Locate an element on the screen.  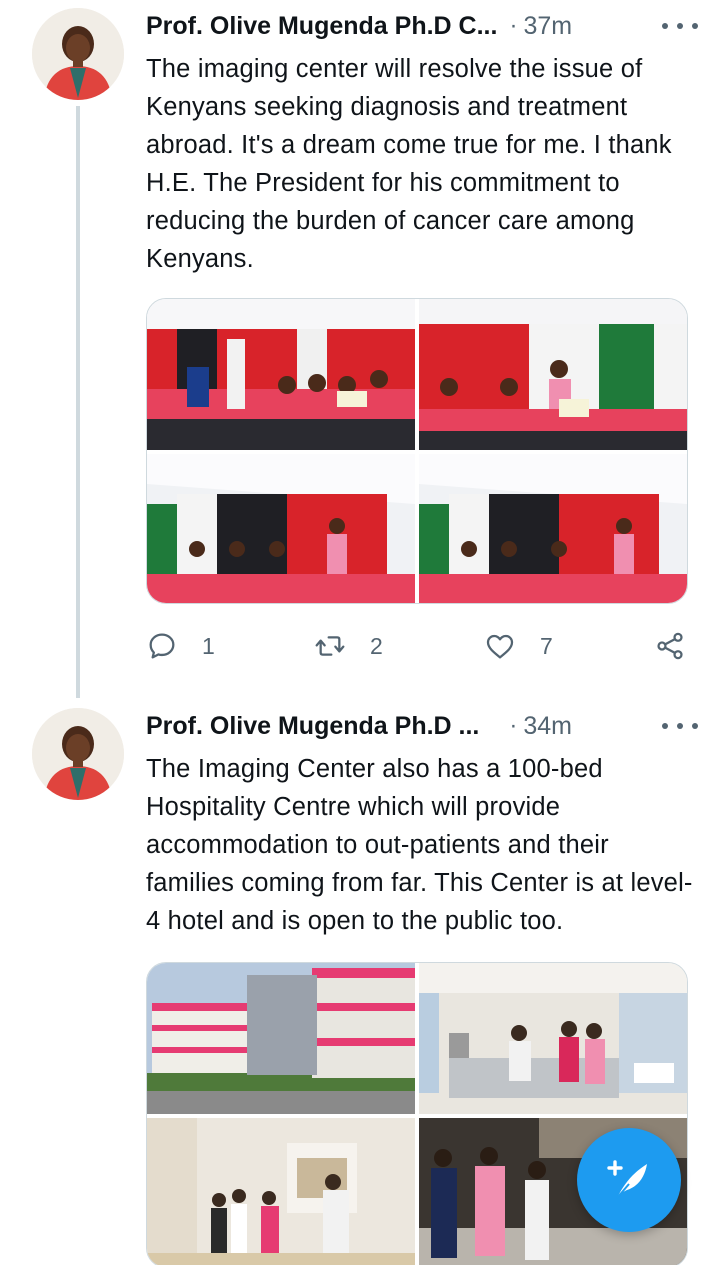
reply-icon is located at coordinates (162, 646).